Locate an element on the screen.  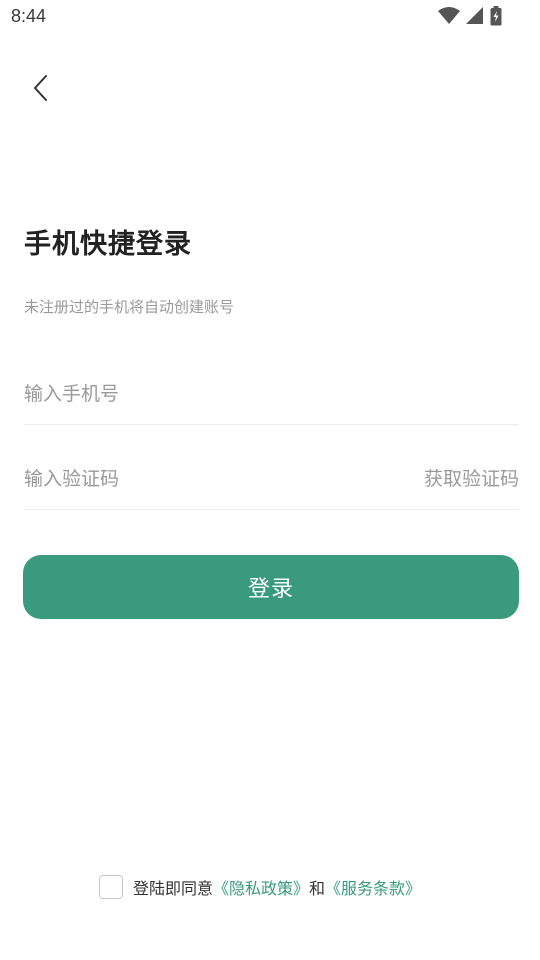
get-code-button: 获取验证码 is located at coordinates (471, 479).